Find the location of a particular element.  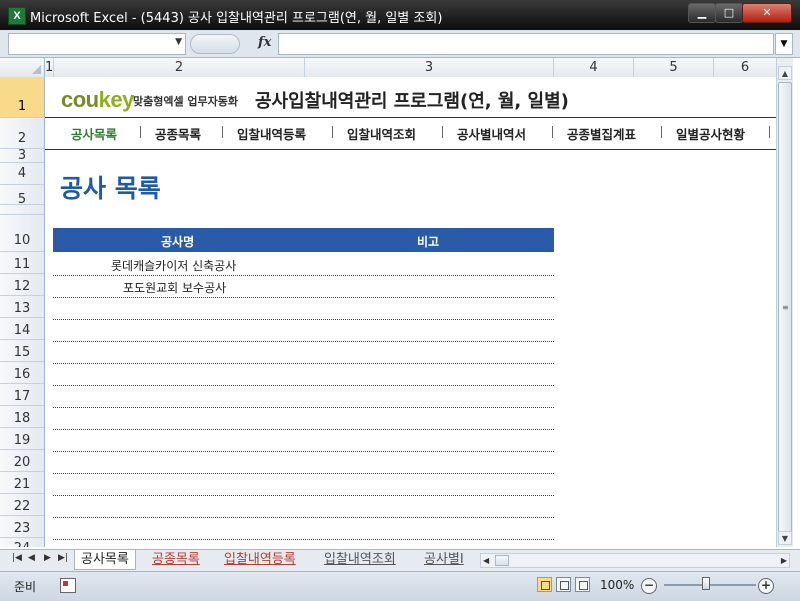

scroll-left-icon: ◀ is located at coordinates (486, 560).